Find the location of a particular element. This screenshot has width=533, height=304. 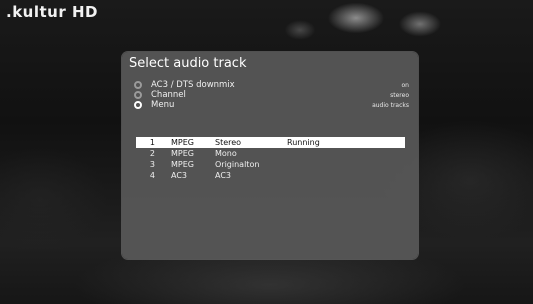

track-row: 3 MPEG Originalton is located at coordinates (270, 164).